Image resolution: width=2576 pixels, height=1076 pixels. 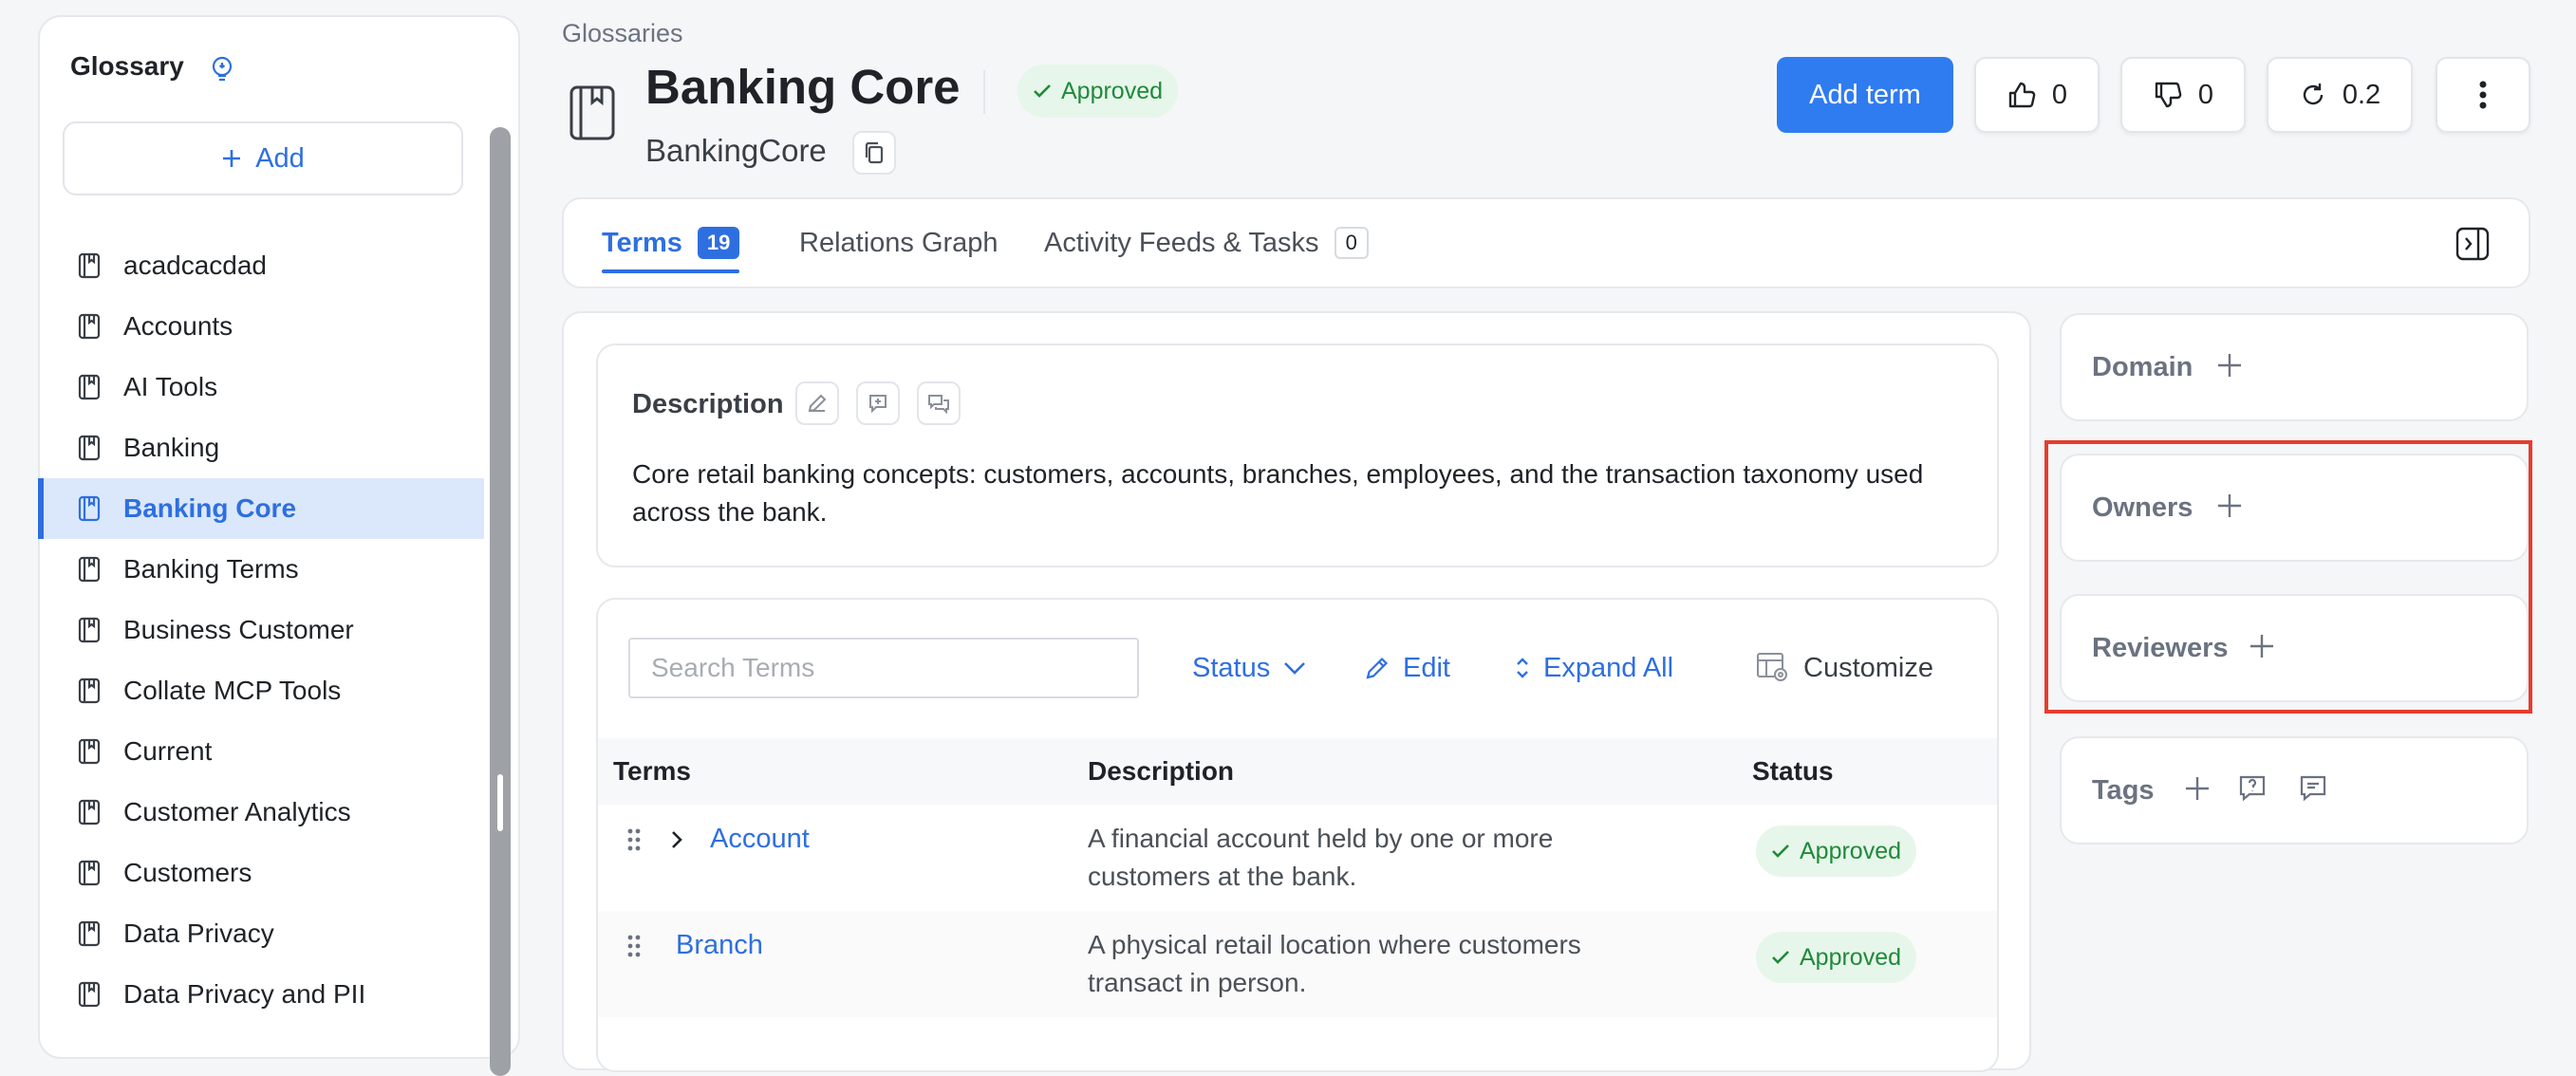 I want to click on sidebar-item: AI Tools, so click(x=262, y=387).